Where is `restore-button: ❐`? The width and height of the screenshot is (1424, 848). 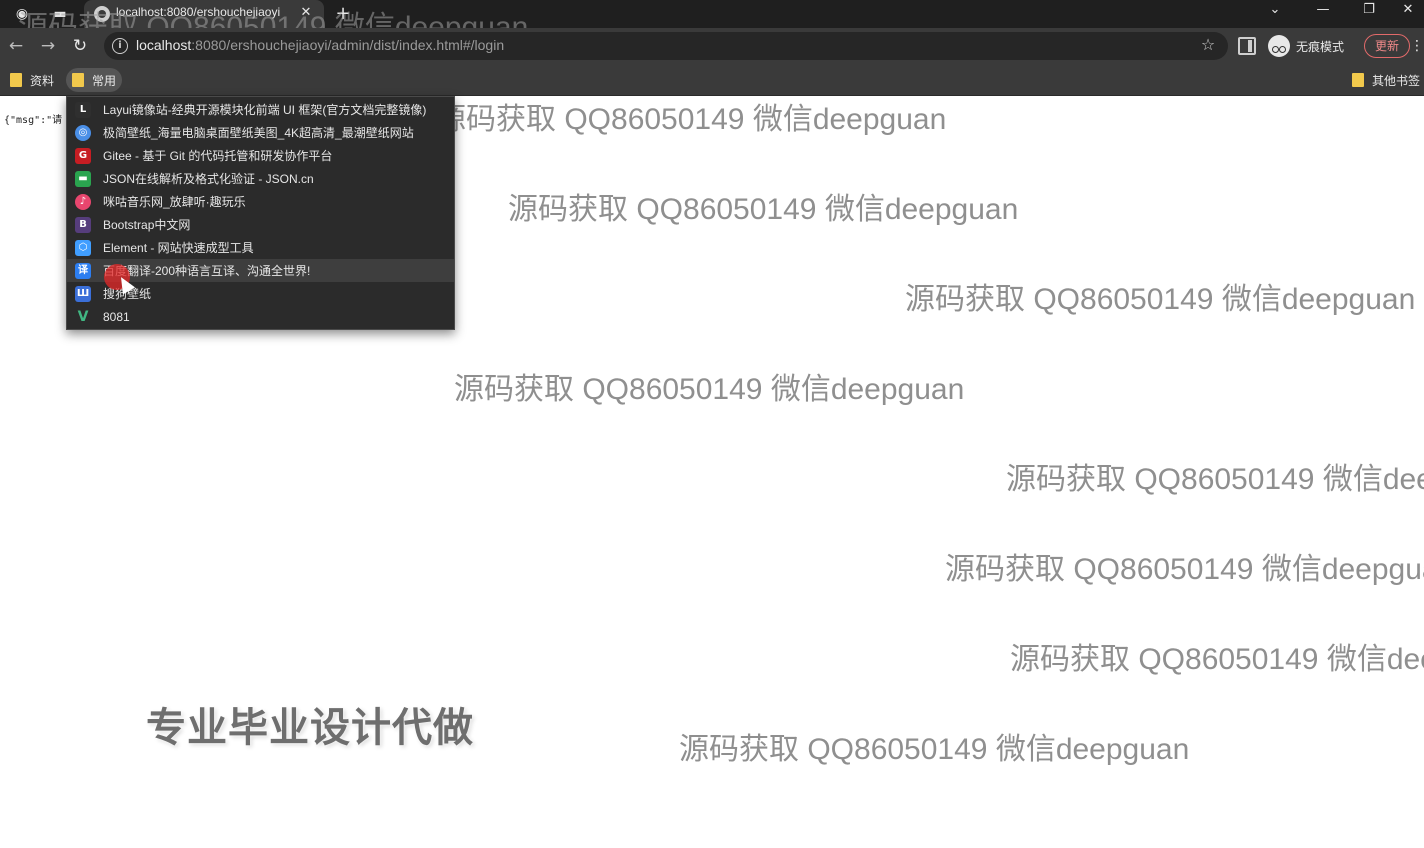
restore-button: ❐ is located at coordinates (1369, 14).